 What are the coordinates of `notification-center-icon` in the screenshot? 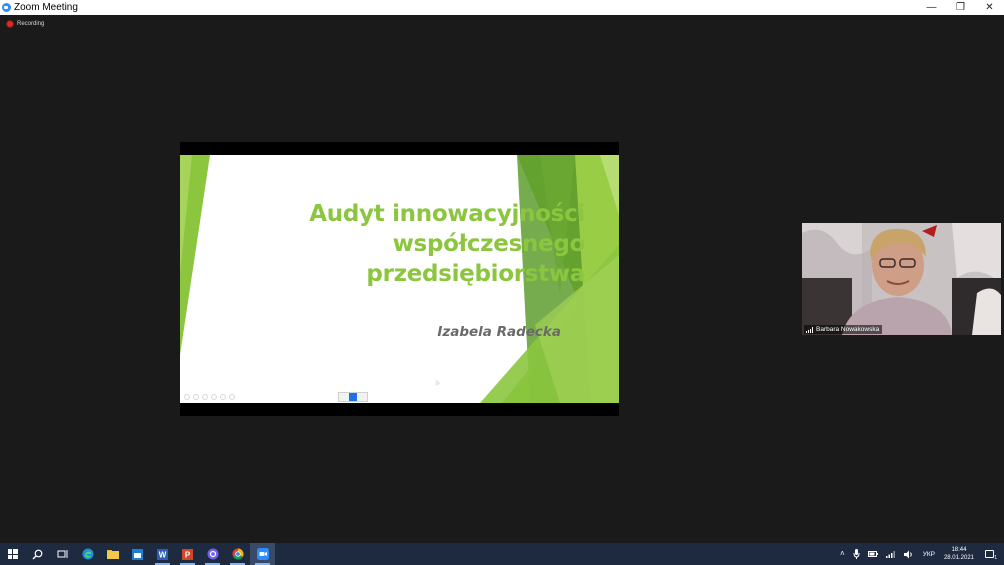 It's located at (989, 554).